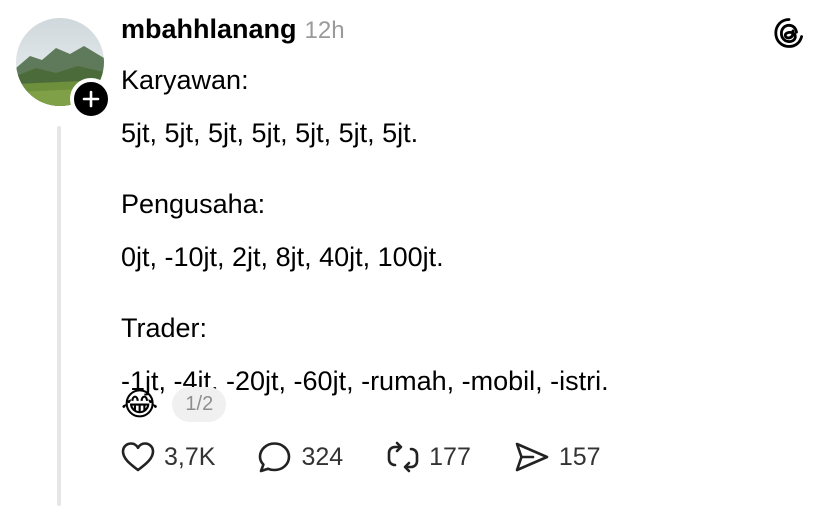 The width and height of the screenshot is (828, 506). I want to click on like-button: 3,7K, so click(167, 457).